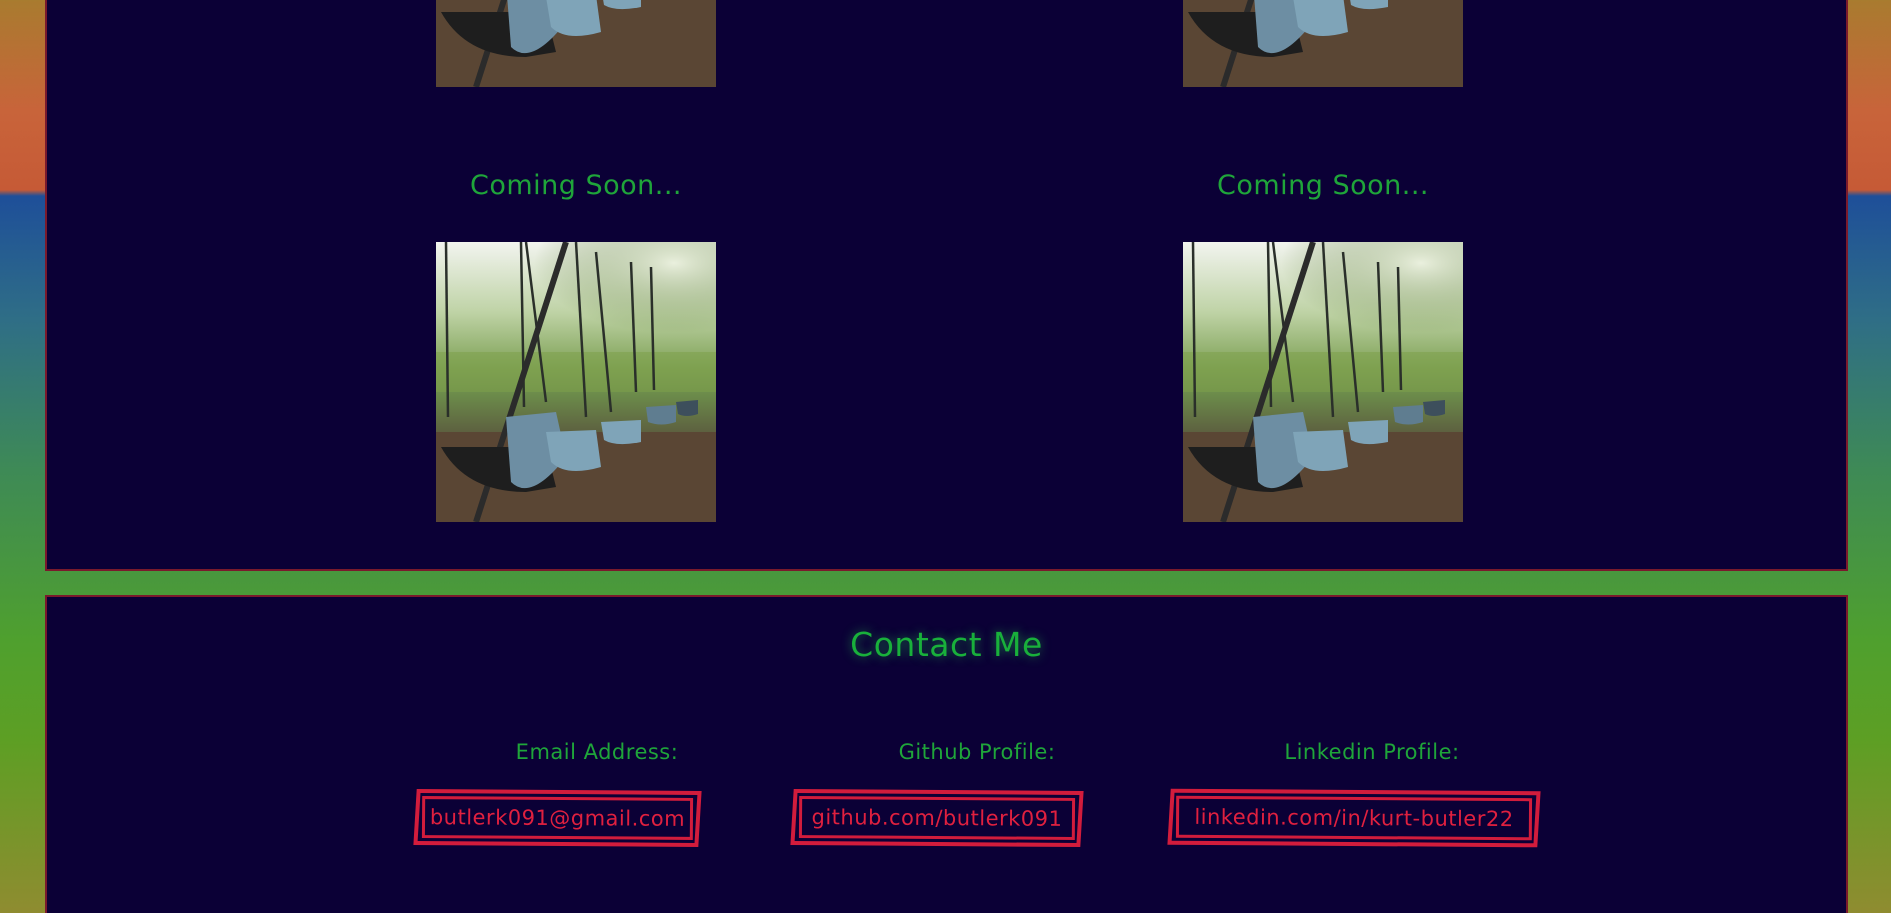 Image resolution: width=1891 pixels, height=913 pixels. Describe the element at coordinates (977, 752) in the screenshot. I see `github-label: Github Profile:` at that location.